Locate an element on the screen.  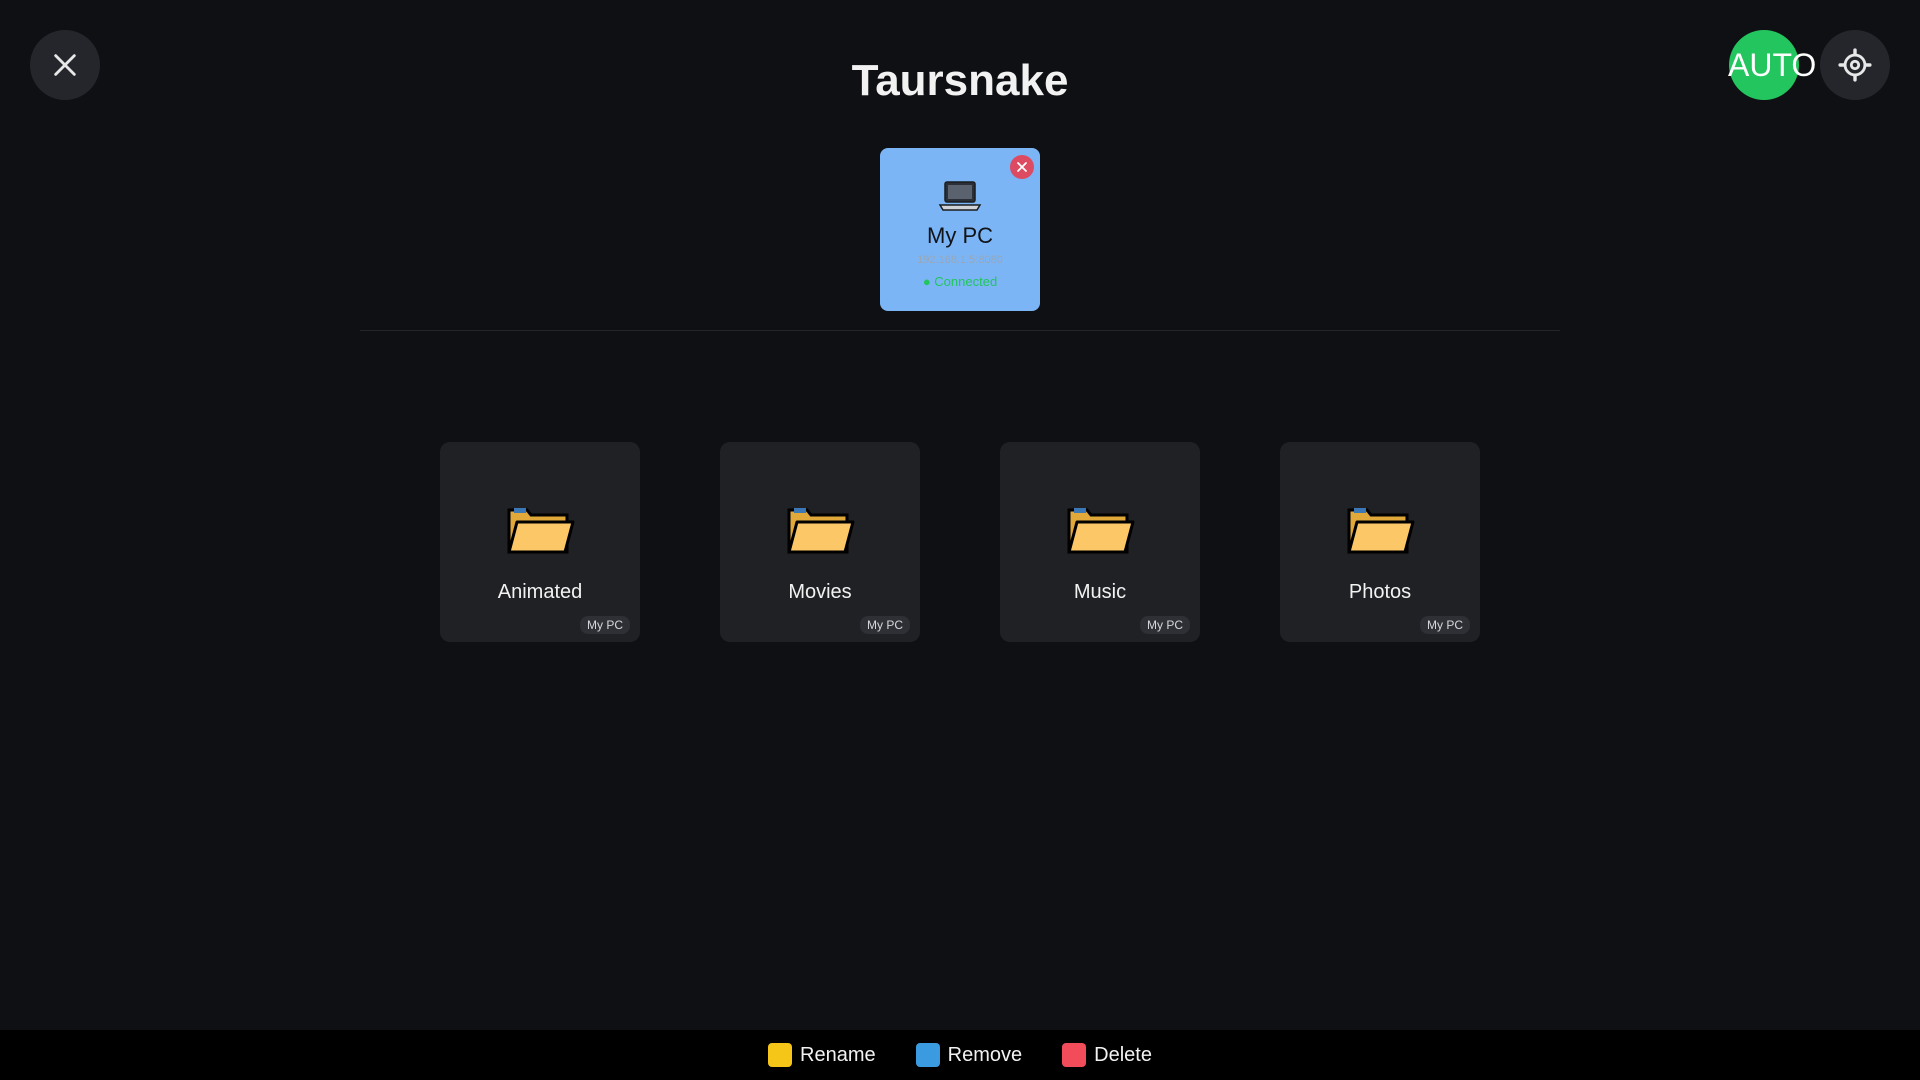
divider is located at coordinates (960, 330).